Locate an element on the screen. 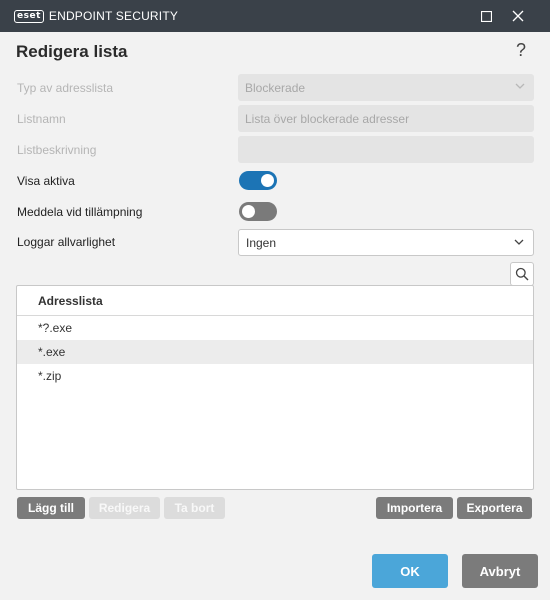 The height and width of the screenshot is (600, 550). search-button is located at coordinates (522, 274).